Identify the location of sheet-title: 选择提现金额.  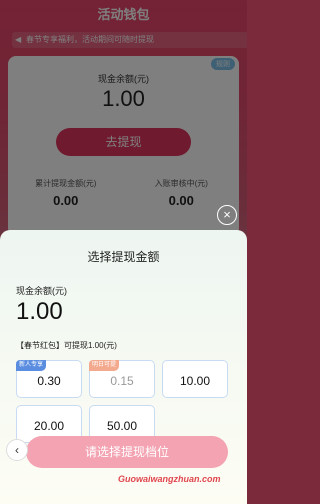
(123, 257).